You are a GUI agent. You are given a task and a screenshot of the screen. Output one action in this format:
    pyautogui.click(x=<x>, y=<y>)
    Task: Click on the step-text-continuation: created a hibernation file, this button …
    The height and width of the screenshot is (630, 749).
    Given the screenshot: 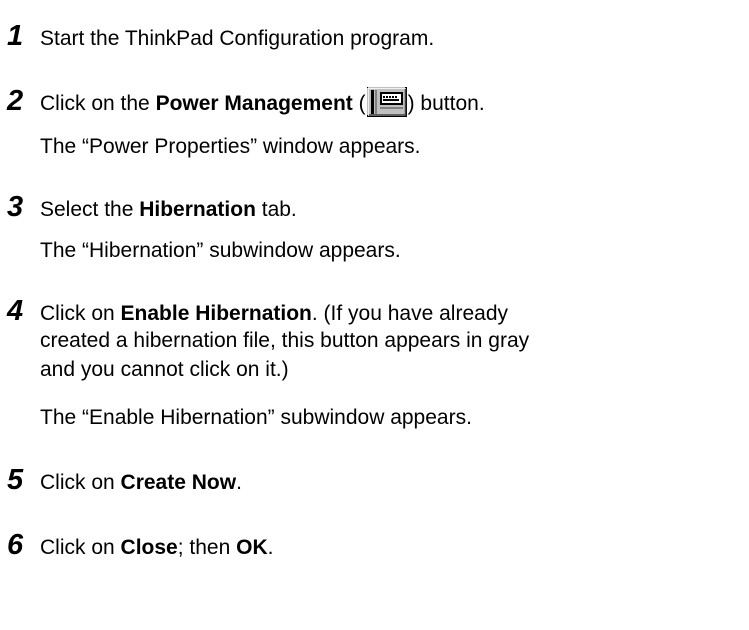 What is the action you would take?
    pyautogui.click(x=392, y=355)
    